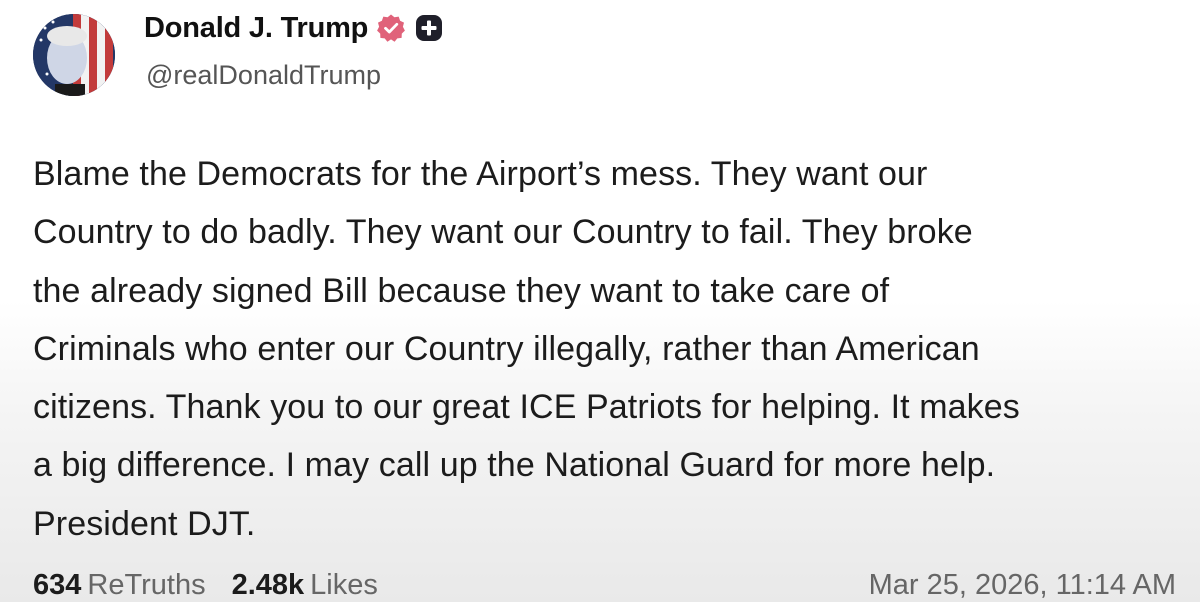 This screenshot has width=1200, height=605. I want to click on author-display-name: Donald J. Trump, so click(256, 28).